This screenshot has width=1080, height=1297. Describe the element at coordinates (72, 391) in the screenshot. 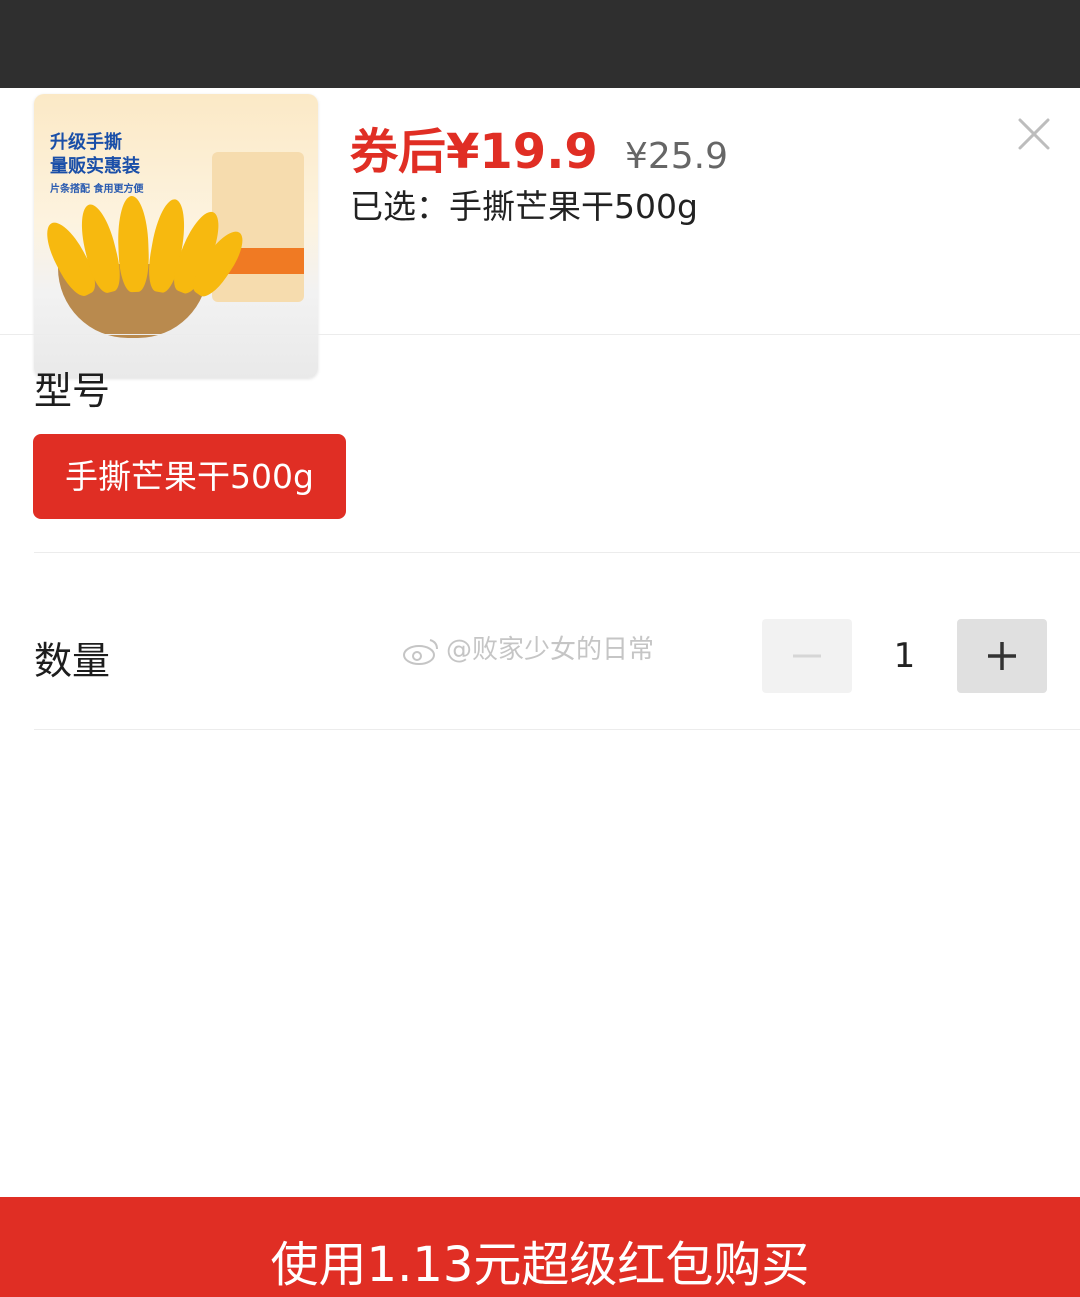

I see `variant-section-title: 型号` at that location.